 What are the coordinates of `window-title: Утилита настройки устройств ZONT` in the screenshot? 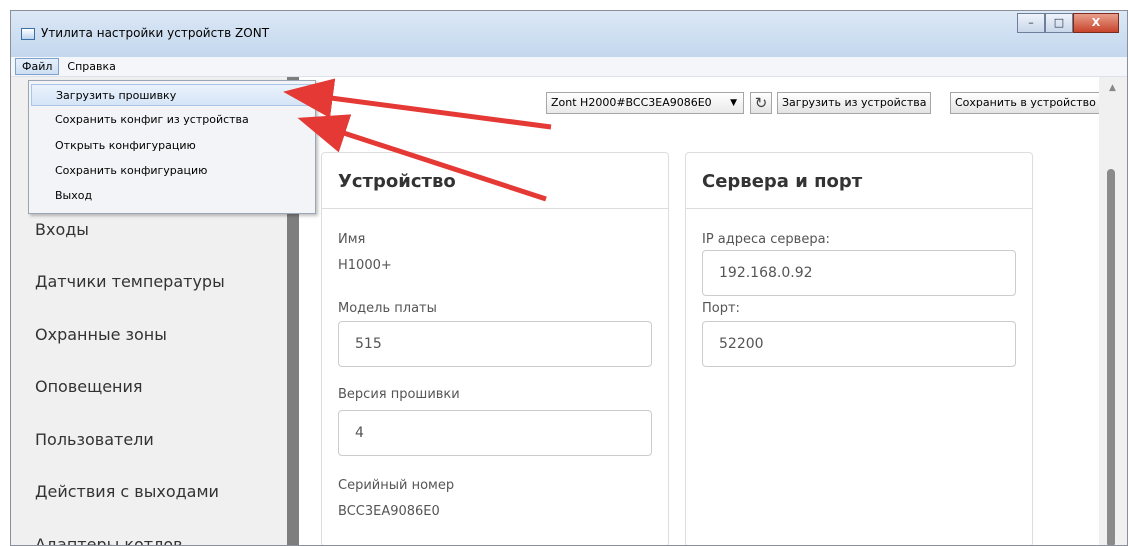 It's located at (155, 33).